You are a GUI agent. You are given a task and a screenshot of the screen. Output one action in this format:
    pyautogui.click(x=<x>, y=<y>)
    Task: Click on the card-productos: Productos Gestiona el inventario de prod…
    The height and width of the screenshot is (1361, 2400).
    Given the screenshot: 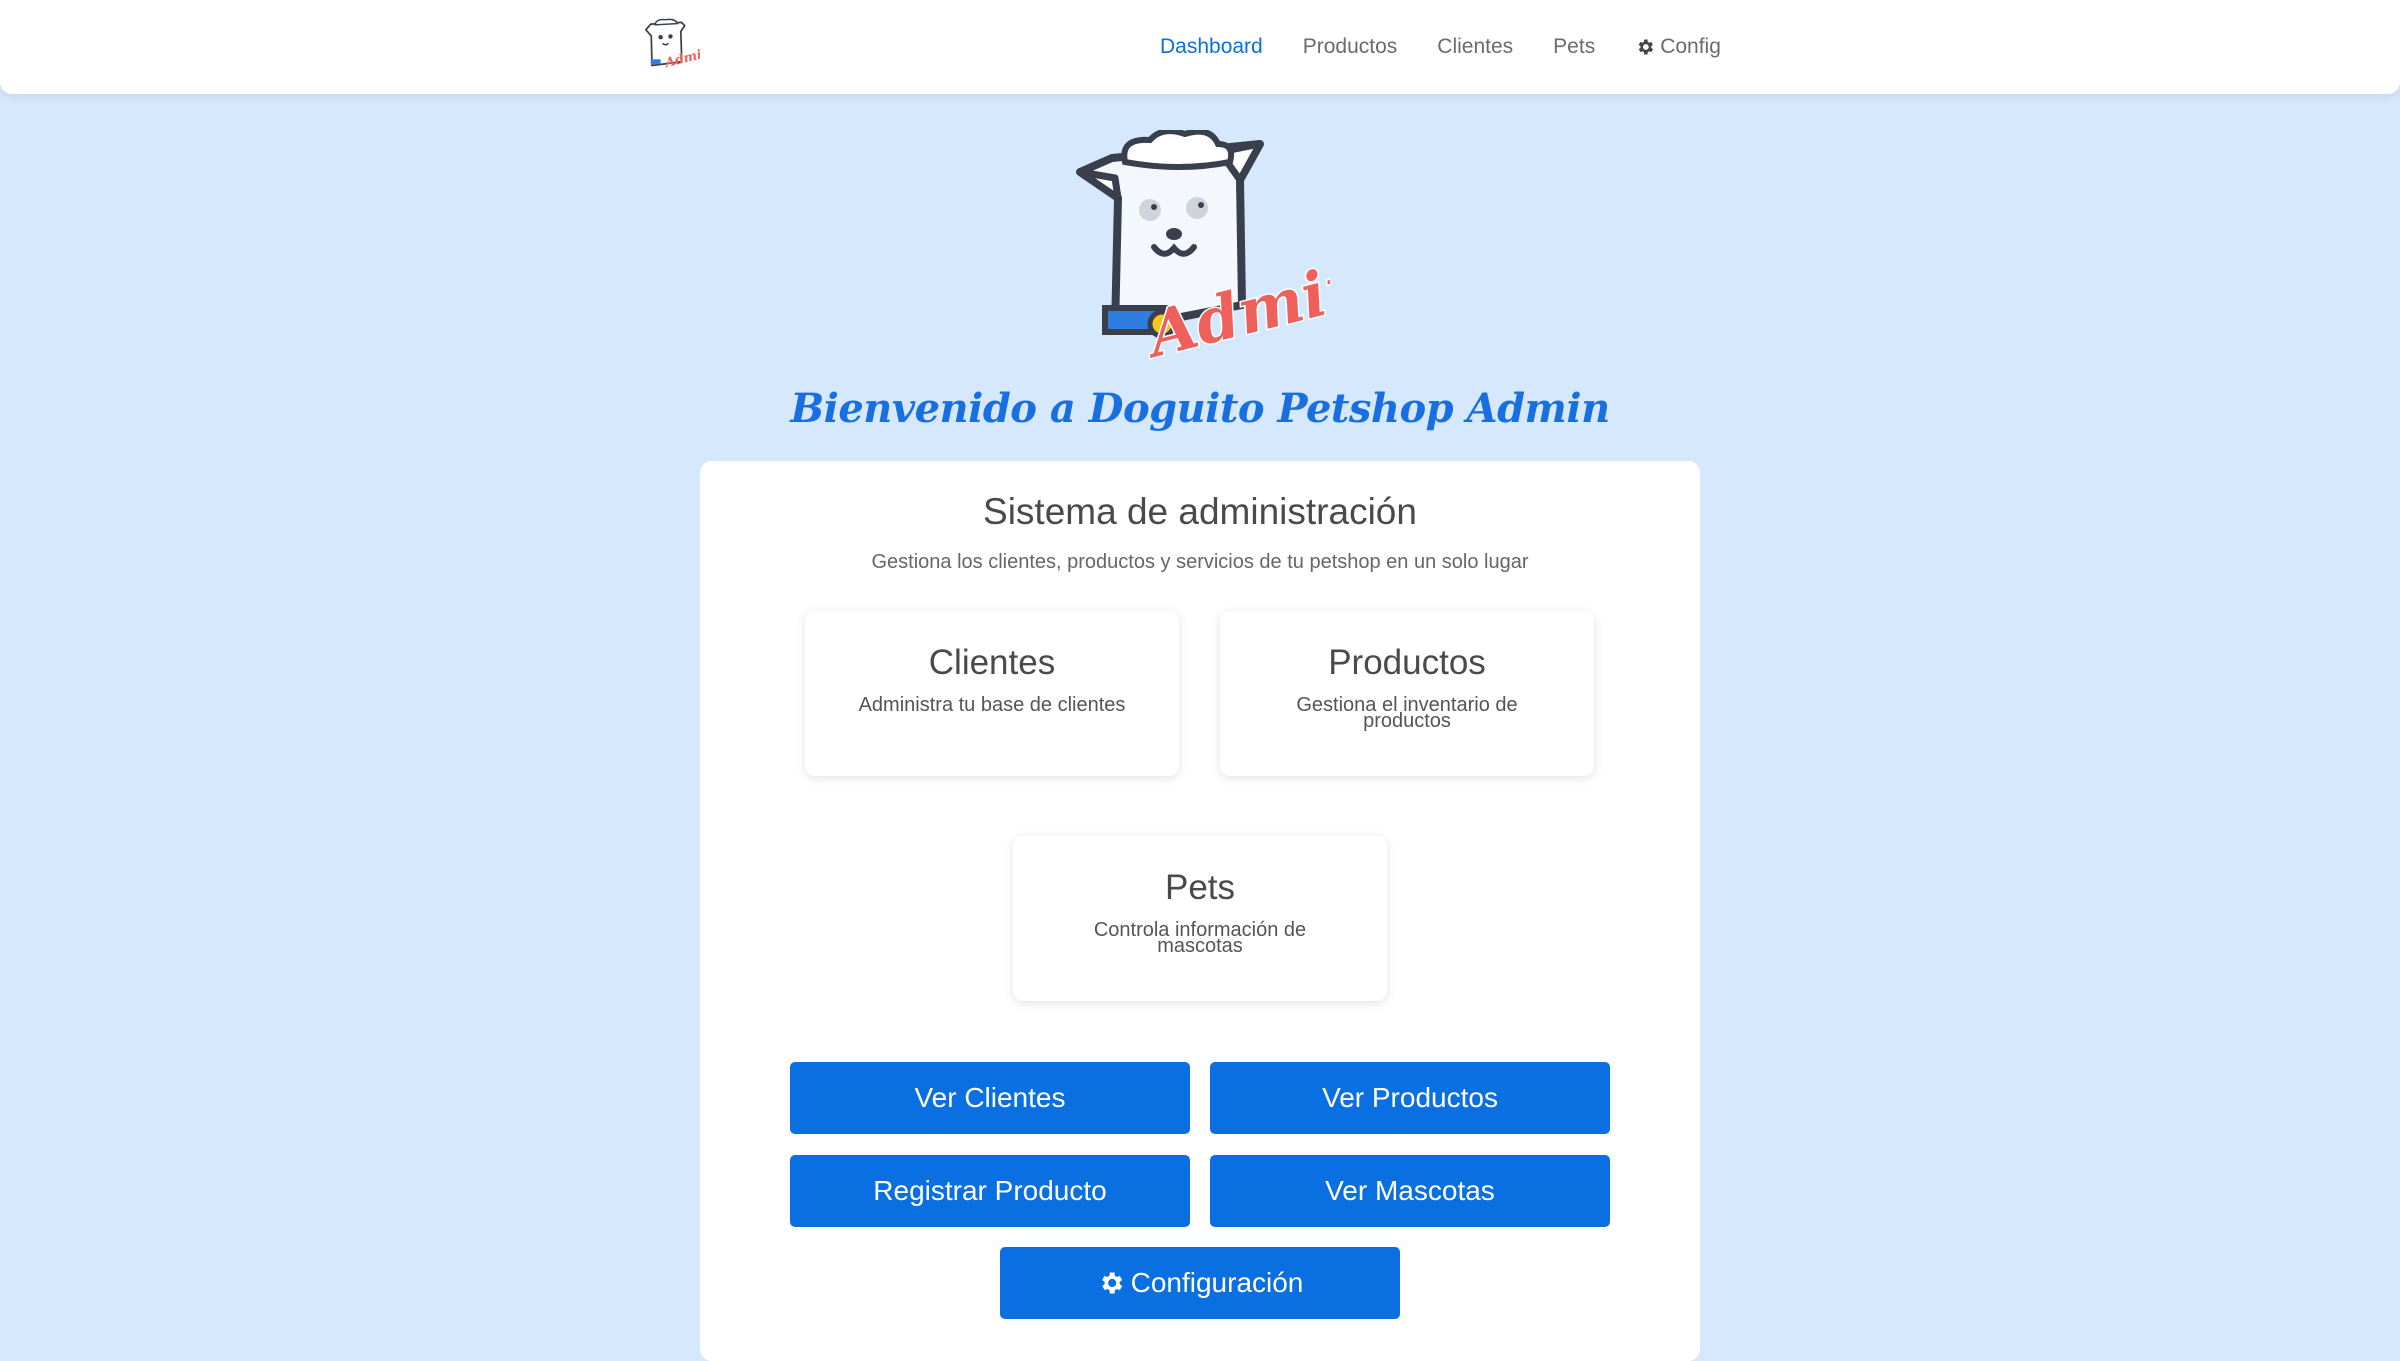 What is the action you would take?
    pyautogui.click(x=1407, y=693)
    